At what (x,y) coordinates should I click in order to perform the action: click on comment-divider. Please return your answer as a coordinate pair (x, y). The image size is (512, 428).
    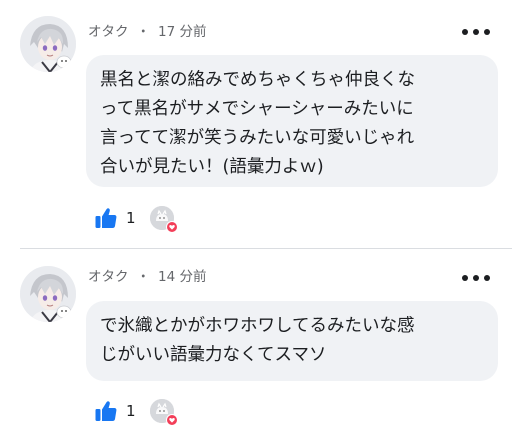
    Looking at the image, I should click on (266, 248).